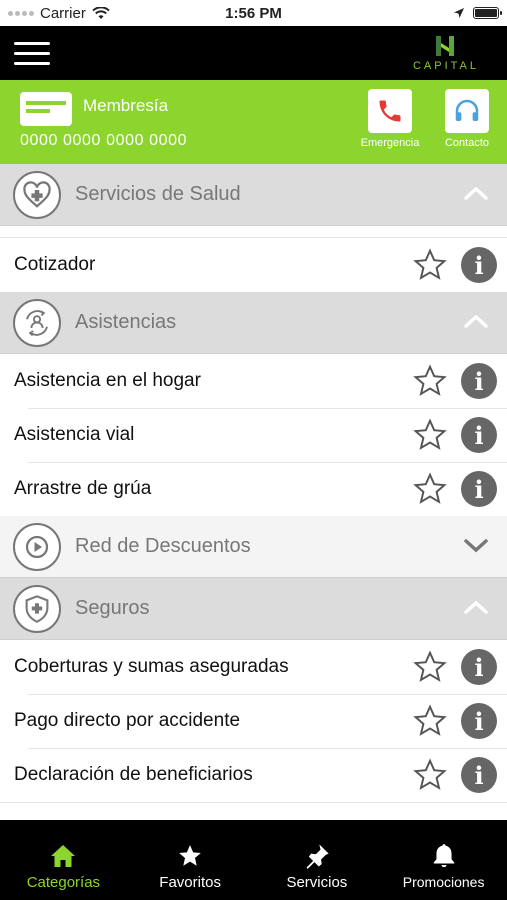 The height and width of the screenshot is (900, 507). What do you see at coordinates (487, 13) in the screenshot?
I see `battery-icon` at bounding box center [487, 13].